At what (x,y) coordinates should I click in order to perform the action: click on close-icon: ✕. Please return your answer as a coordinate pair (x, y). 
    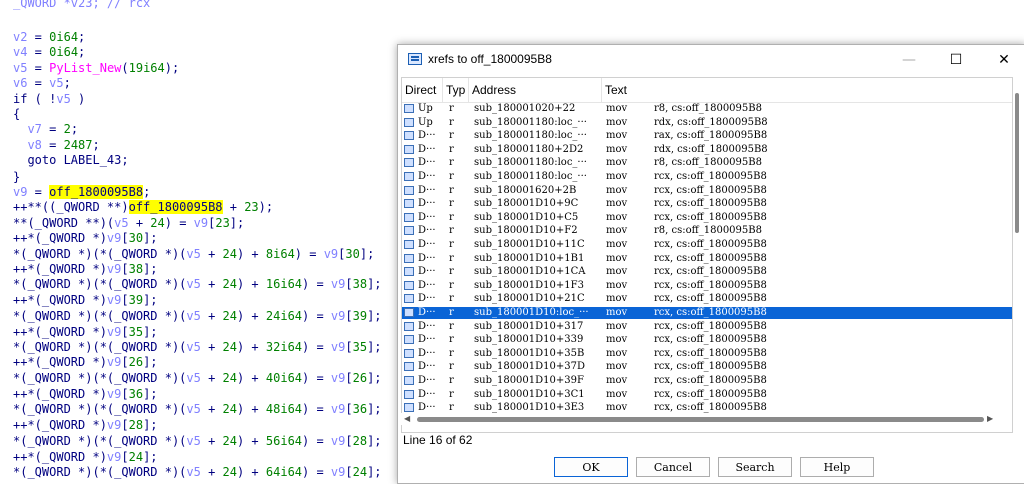
    Looking at the image, I should click on (1002, 60).